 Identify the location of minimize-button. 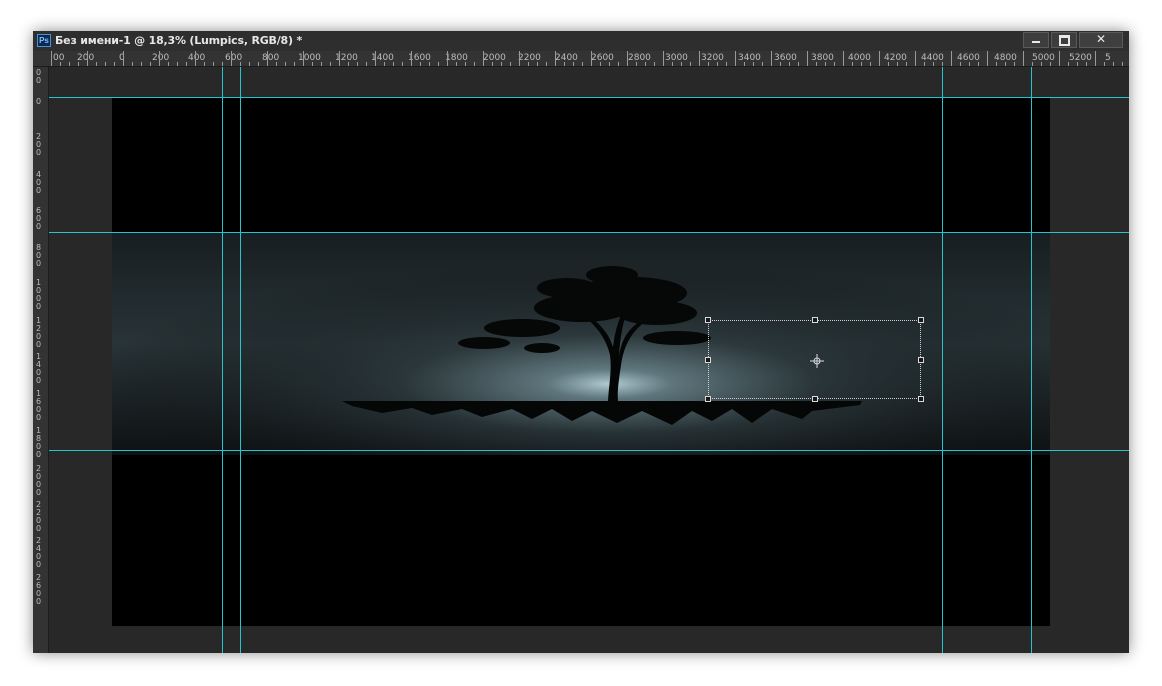
(1036, 40).